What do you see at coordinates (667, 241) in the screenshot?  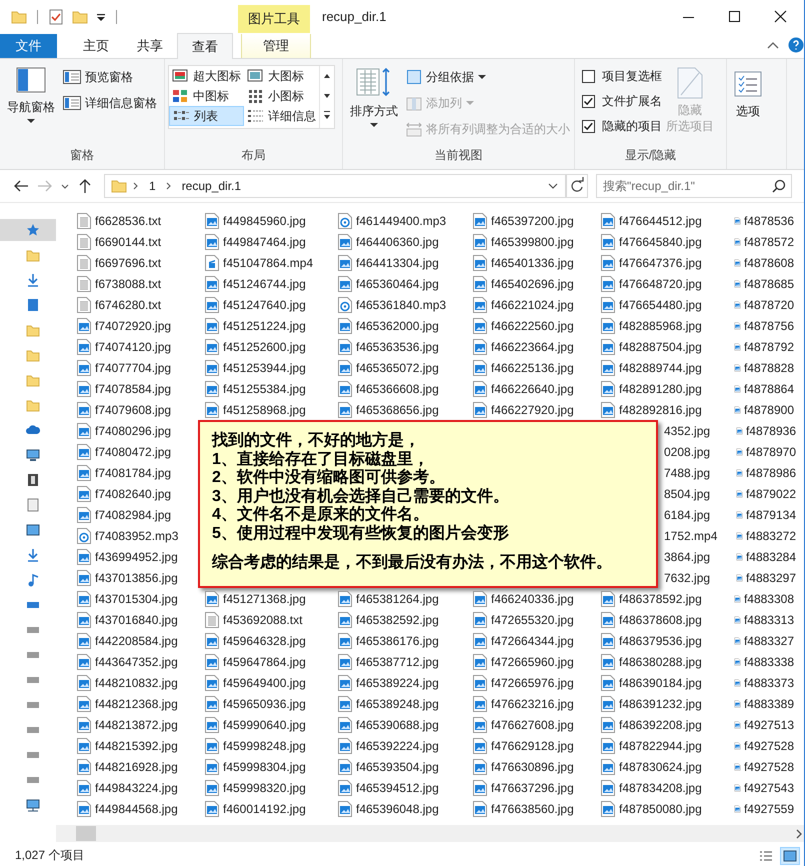 I see `file-item: f476645840.jpg` at bounding box center [667, 241].